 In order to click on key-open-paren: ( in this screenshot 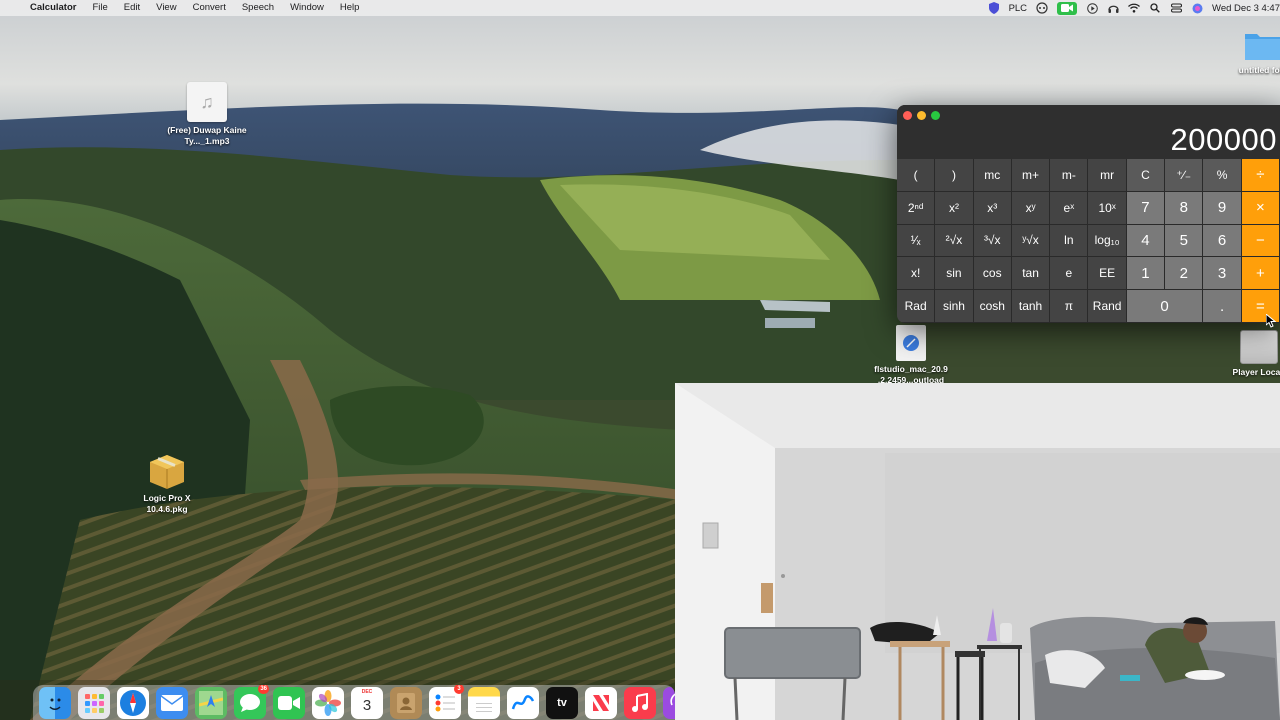, I will do `click(916, 175)`.